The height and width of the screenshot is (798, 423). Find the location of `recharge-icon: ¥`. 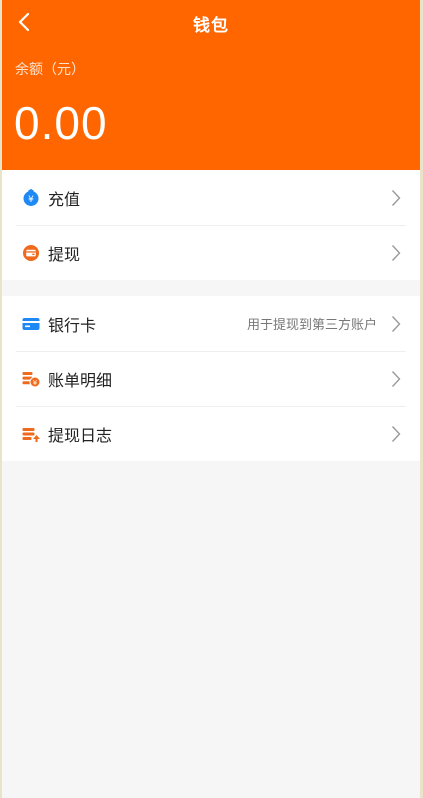

recharge-icon: ¥ is located at coordinates (31, 197).